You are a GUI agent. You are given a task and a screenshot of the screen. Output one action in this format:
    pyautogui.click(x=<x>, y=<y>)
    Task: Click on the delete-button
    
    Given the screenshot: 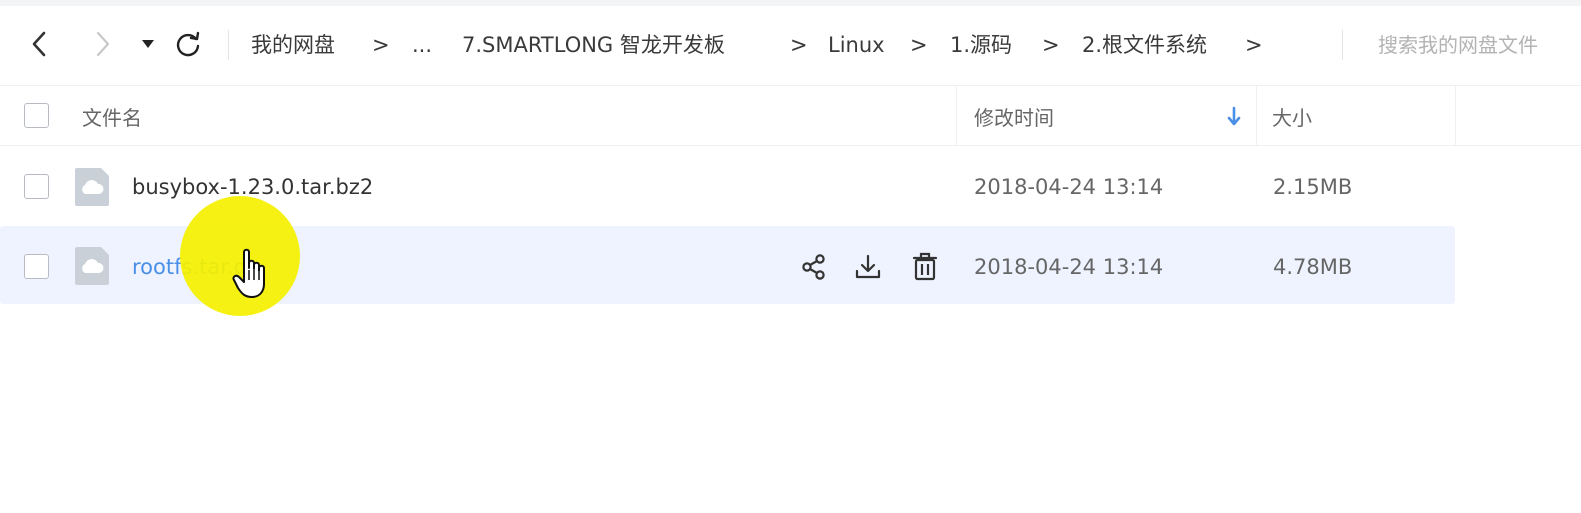 What is the action you would take?
    pyautogui.click(x=925, y=267)
    